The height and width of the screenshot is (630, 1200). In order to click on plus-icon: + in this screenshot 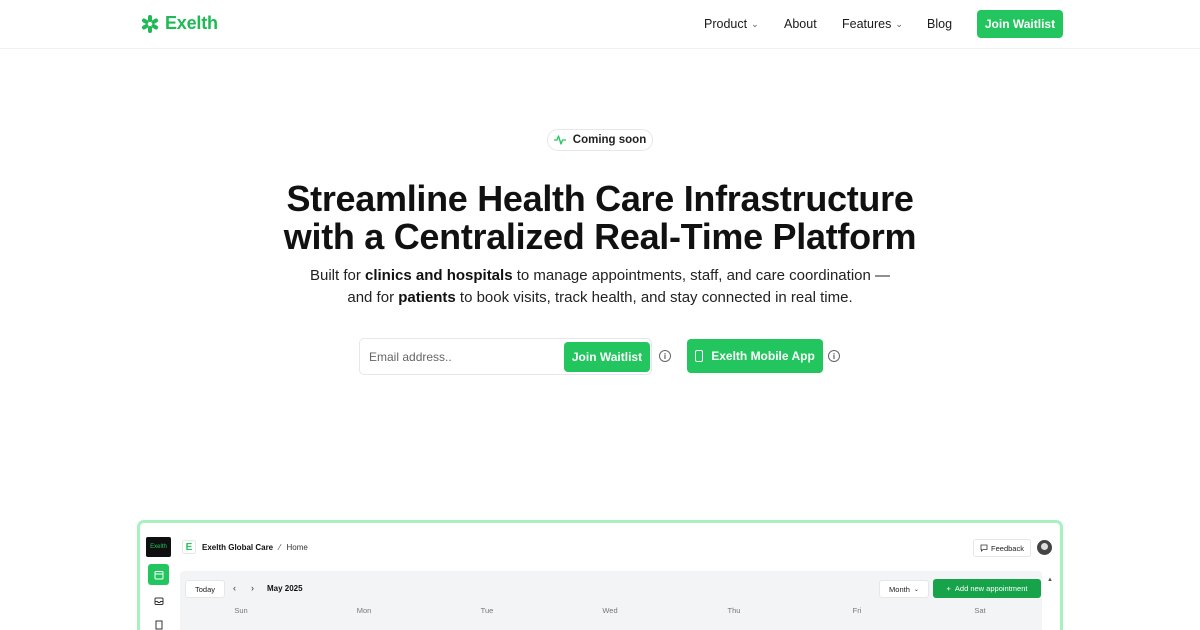, I will do `click(948, 588)`.